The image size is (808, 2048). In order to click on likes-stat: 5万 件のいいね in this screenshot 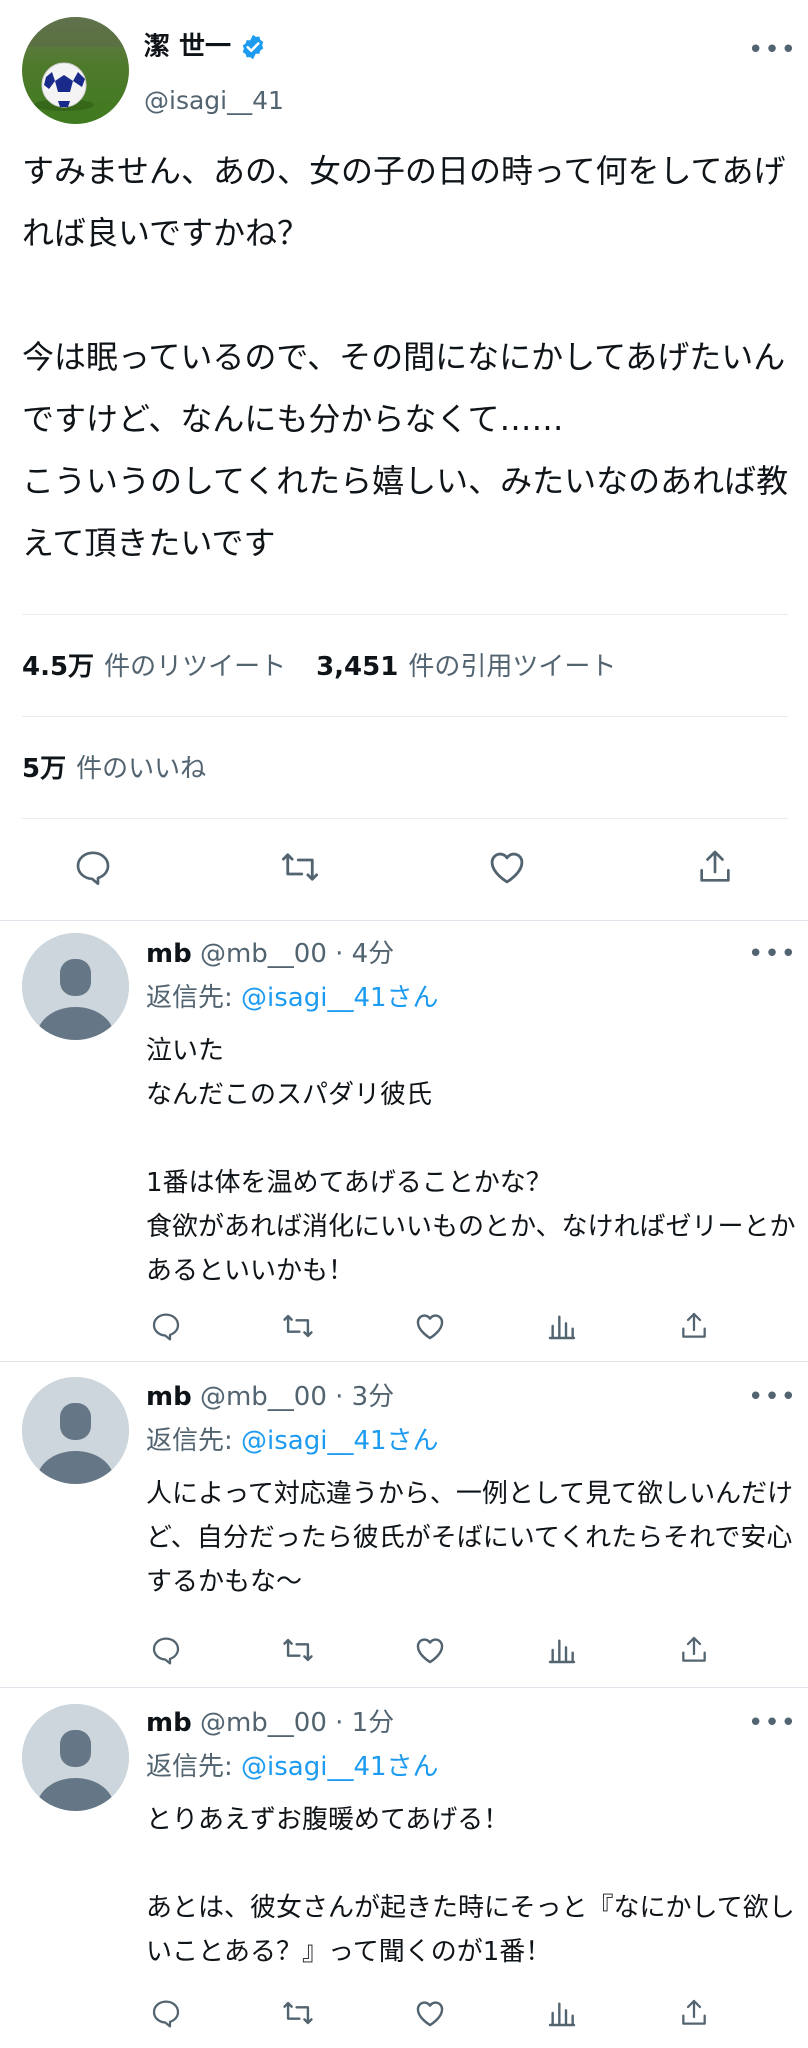, I will do `click(114, 769)`.